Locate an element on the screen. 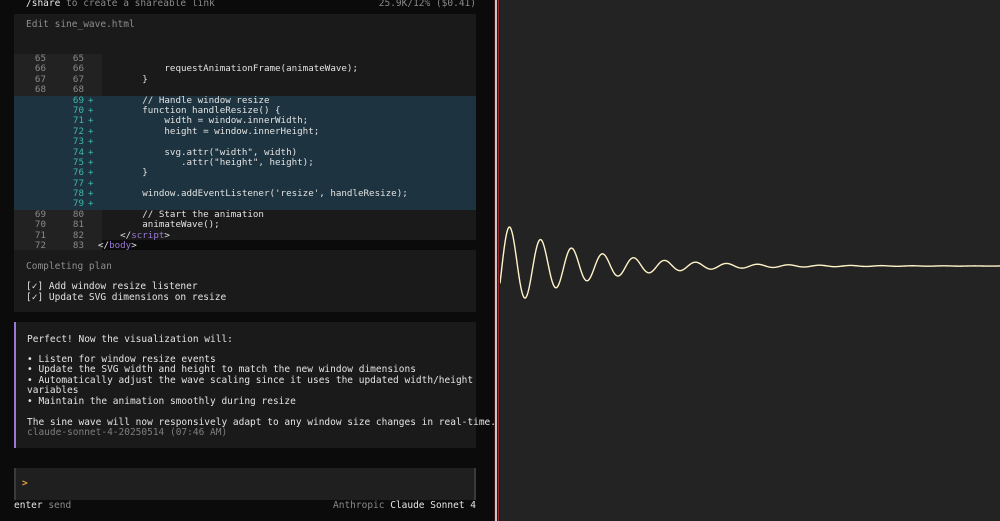 This screenshot has height=521, width=1000. sine-wave-line is located at coordinates (750, 262).